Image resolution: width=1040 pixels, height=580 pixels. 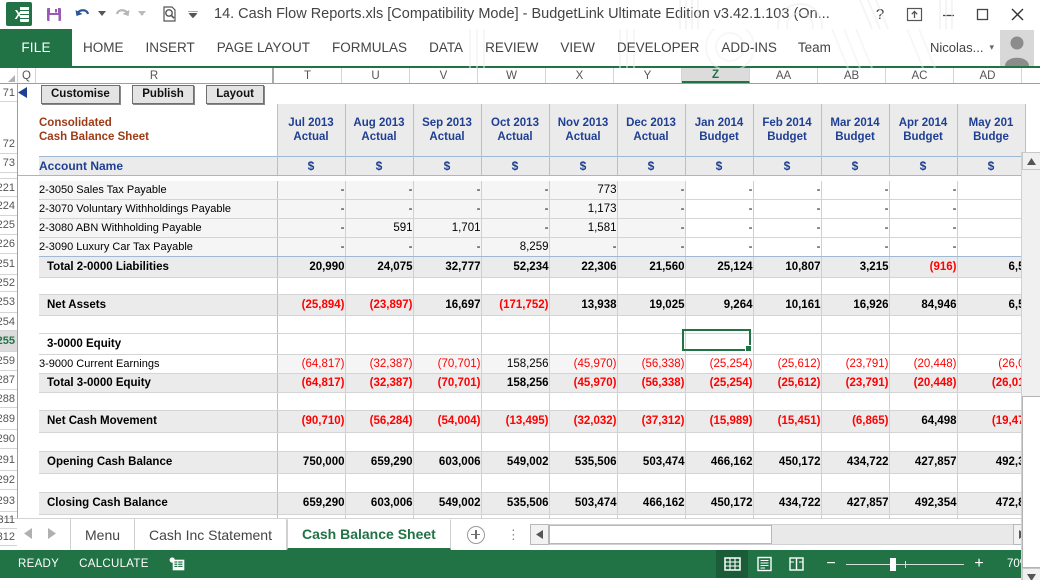 What do you see at coordinates (991, 421) in the screenshot?
I see `cell-value: (19,47` at bounding box center [991, 421].